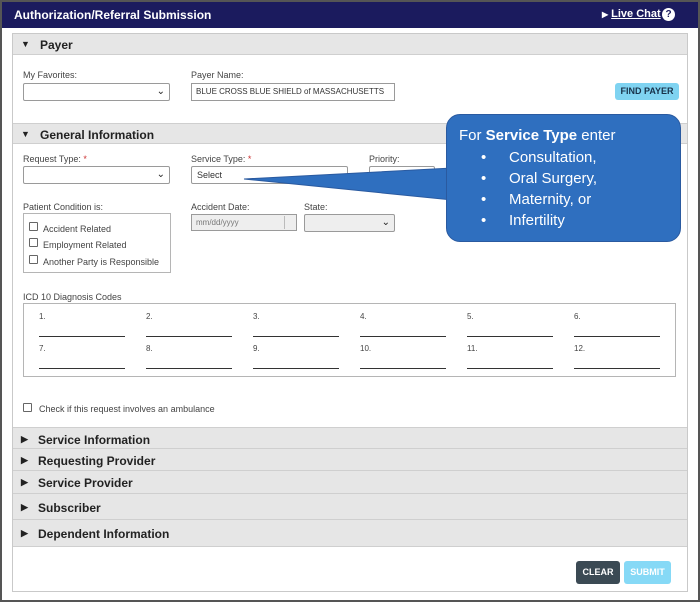 Image resolution: width=700 pixels, height=602 pixels. I want to click on employment-related-label: Employment Related, so click(85, 245).